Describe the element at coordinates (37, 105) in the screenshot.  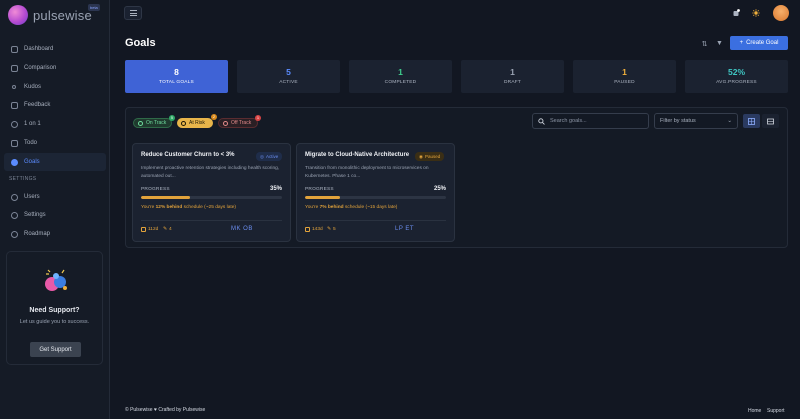
I see `sidebar-item-label: Feedback` at that location.